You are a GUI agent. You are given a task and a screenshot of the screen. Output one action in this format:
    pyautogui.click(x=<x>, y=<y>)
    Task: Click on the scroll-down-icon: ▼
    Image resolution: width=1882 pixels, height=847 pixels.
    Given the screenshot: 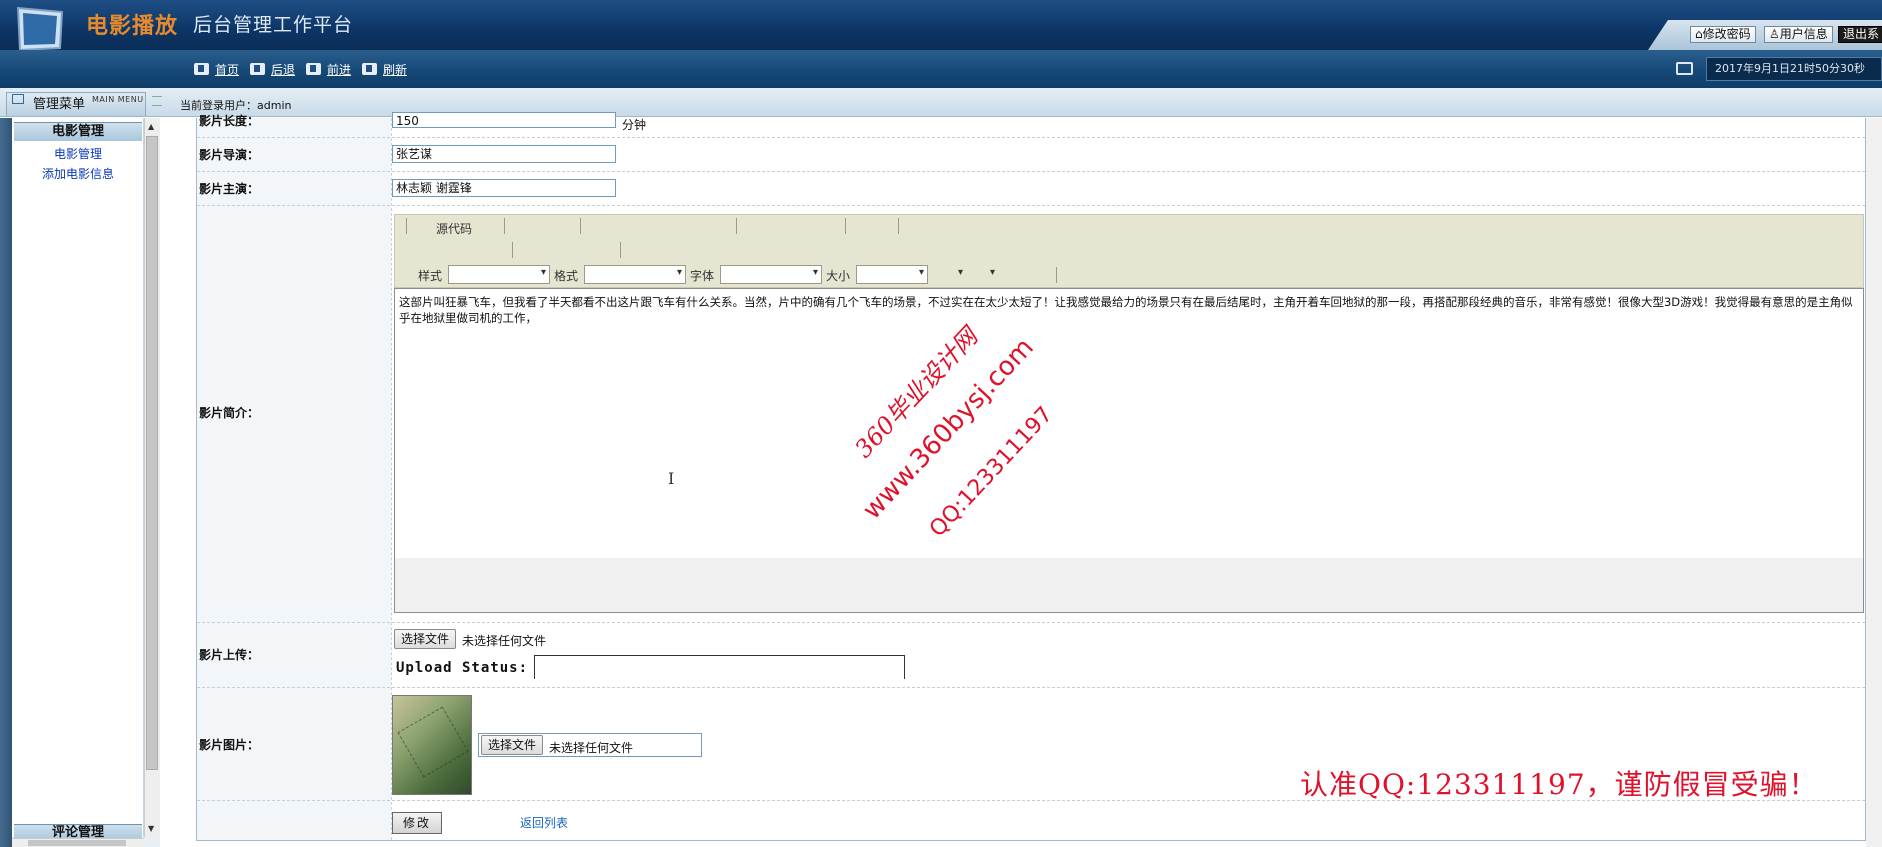 What is the action you would take?
    pyautogui.click(x=151, y=828)
    